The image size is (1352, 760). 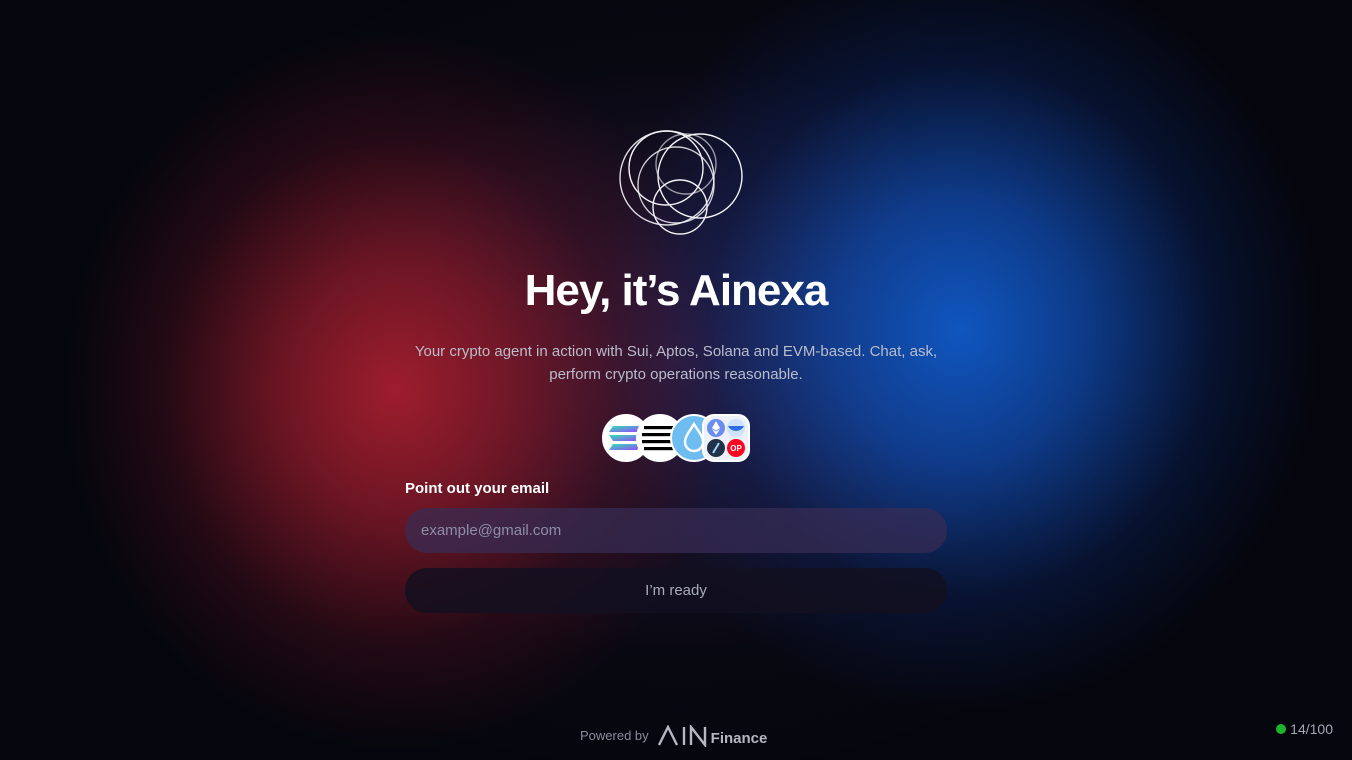 What do you see at coordinates (681, 182) in the screenshot?
I see `ainexa-logo-icon` at bounding box center [681, 182].